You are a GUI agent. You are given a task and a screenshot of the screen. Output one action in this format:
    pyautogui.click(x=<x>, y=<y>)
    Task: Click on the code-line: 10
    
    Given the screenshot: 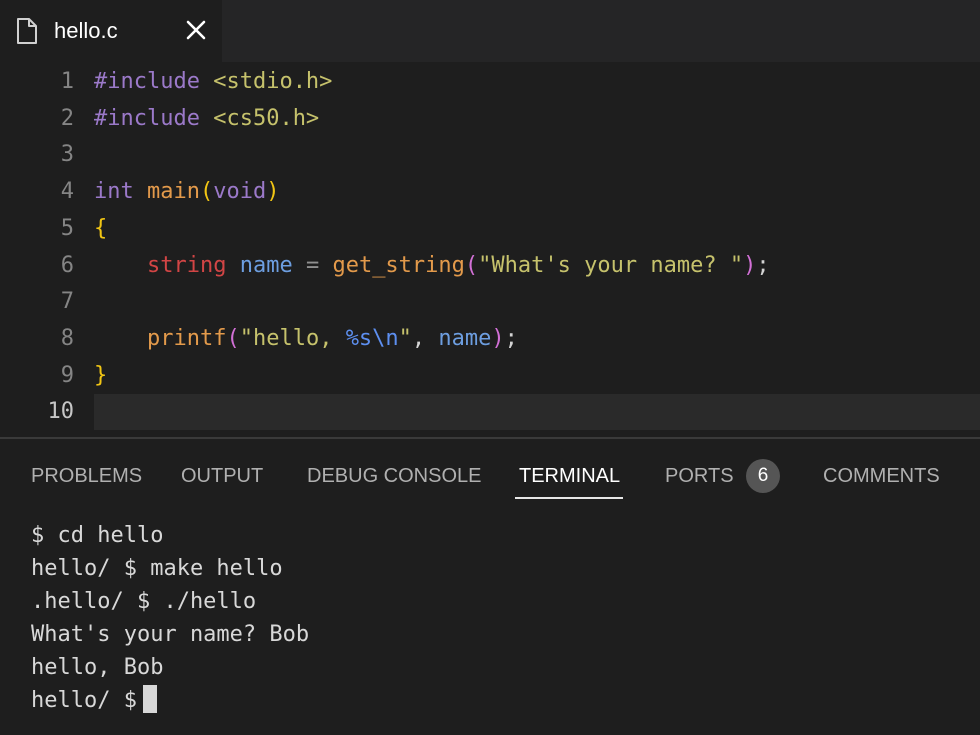 What is the action you would take?
    pyautogui.click(x=490, y=412)
    